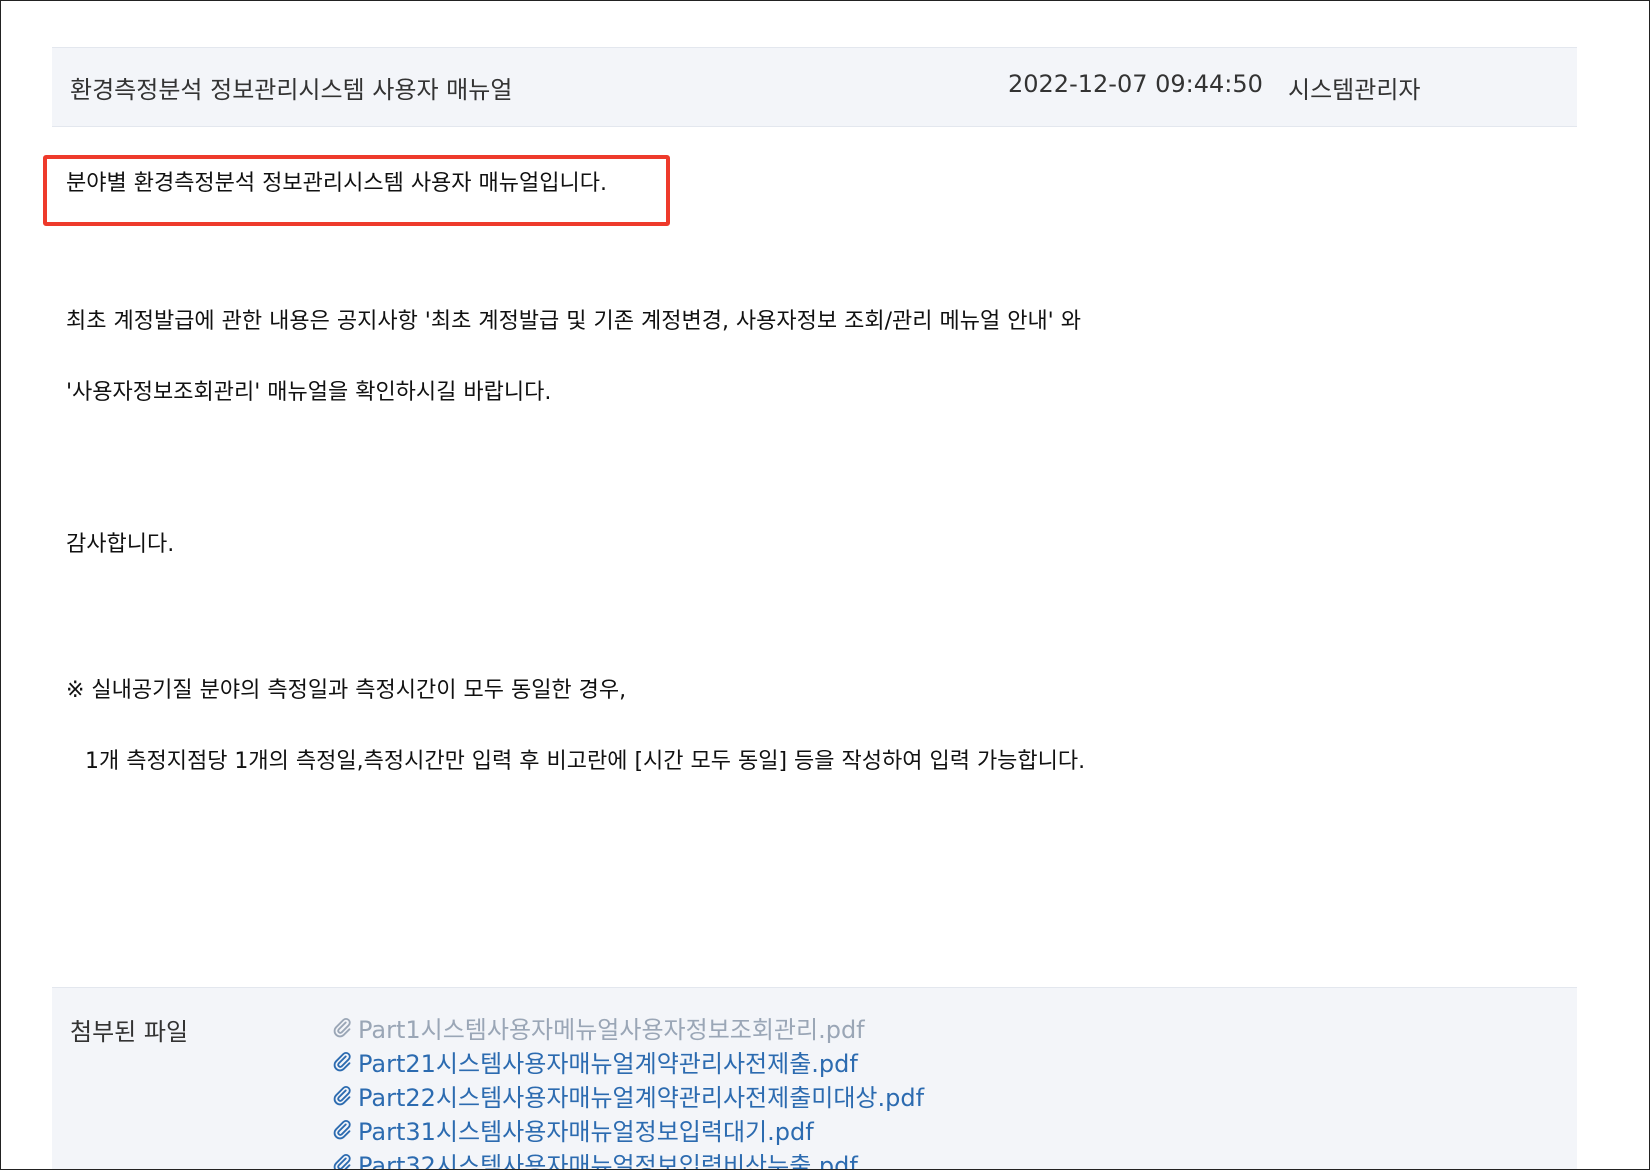 The height and width of the screenshot is (1172, 1652). Describe the element at coordinates (309, 392) in the screenshot. I see `body-line-account-2: '사용자정보조회관리' 매뉴얼을 확인하시길 바랍니다.` at that location.